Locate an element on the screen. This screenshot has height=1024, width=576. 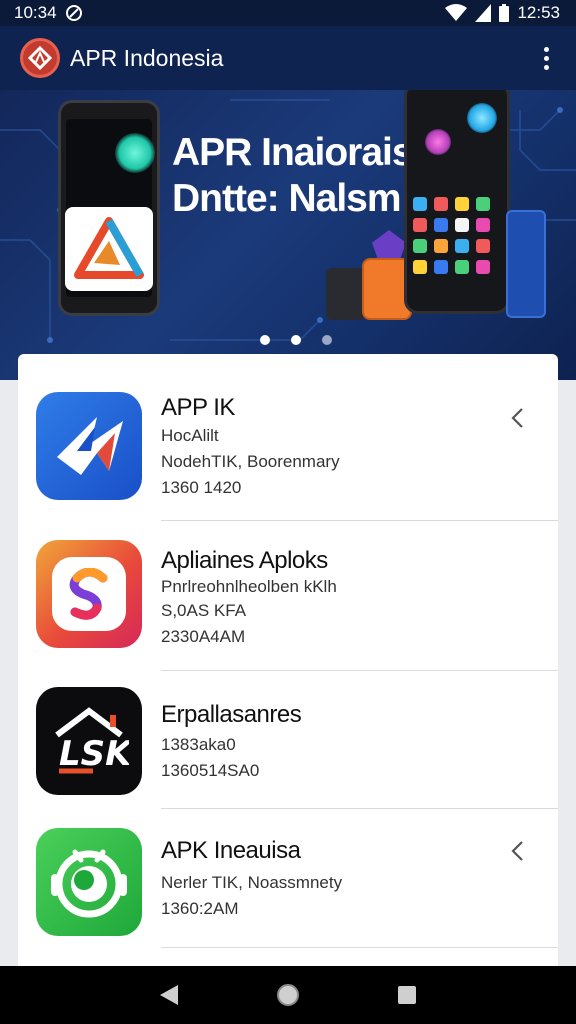
back-triangle-icon is located at coordinates (169, 995).